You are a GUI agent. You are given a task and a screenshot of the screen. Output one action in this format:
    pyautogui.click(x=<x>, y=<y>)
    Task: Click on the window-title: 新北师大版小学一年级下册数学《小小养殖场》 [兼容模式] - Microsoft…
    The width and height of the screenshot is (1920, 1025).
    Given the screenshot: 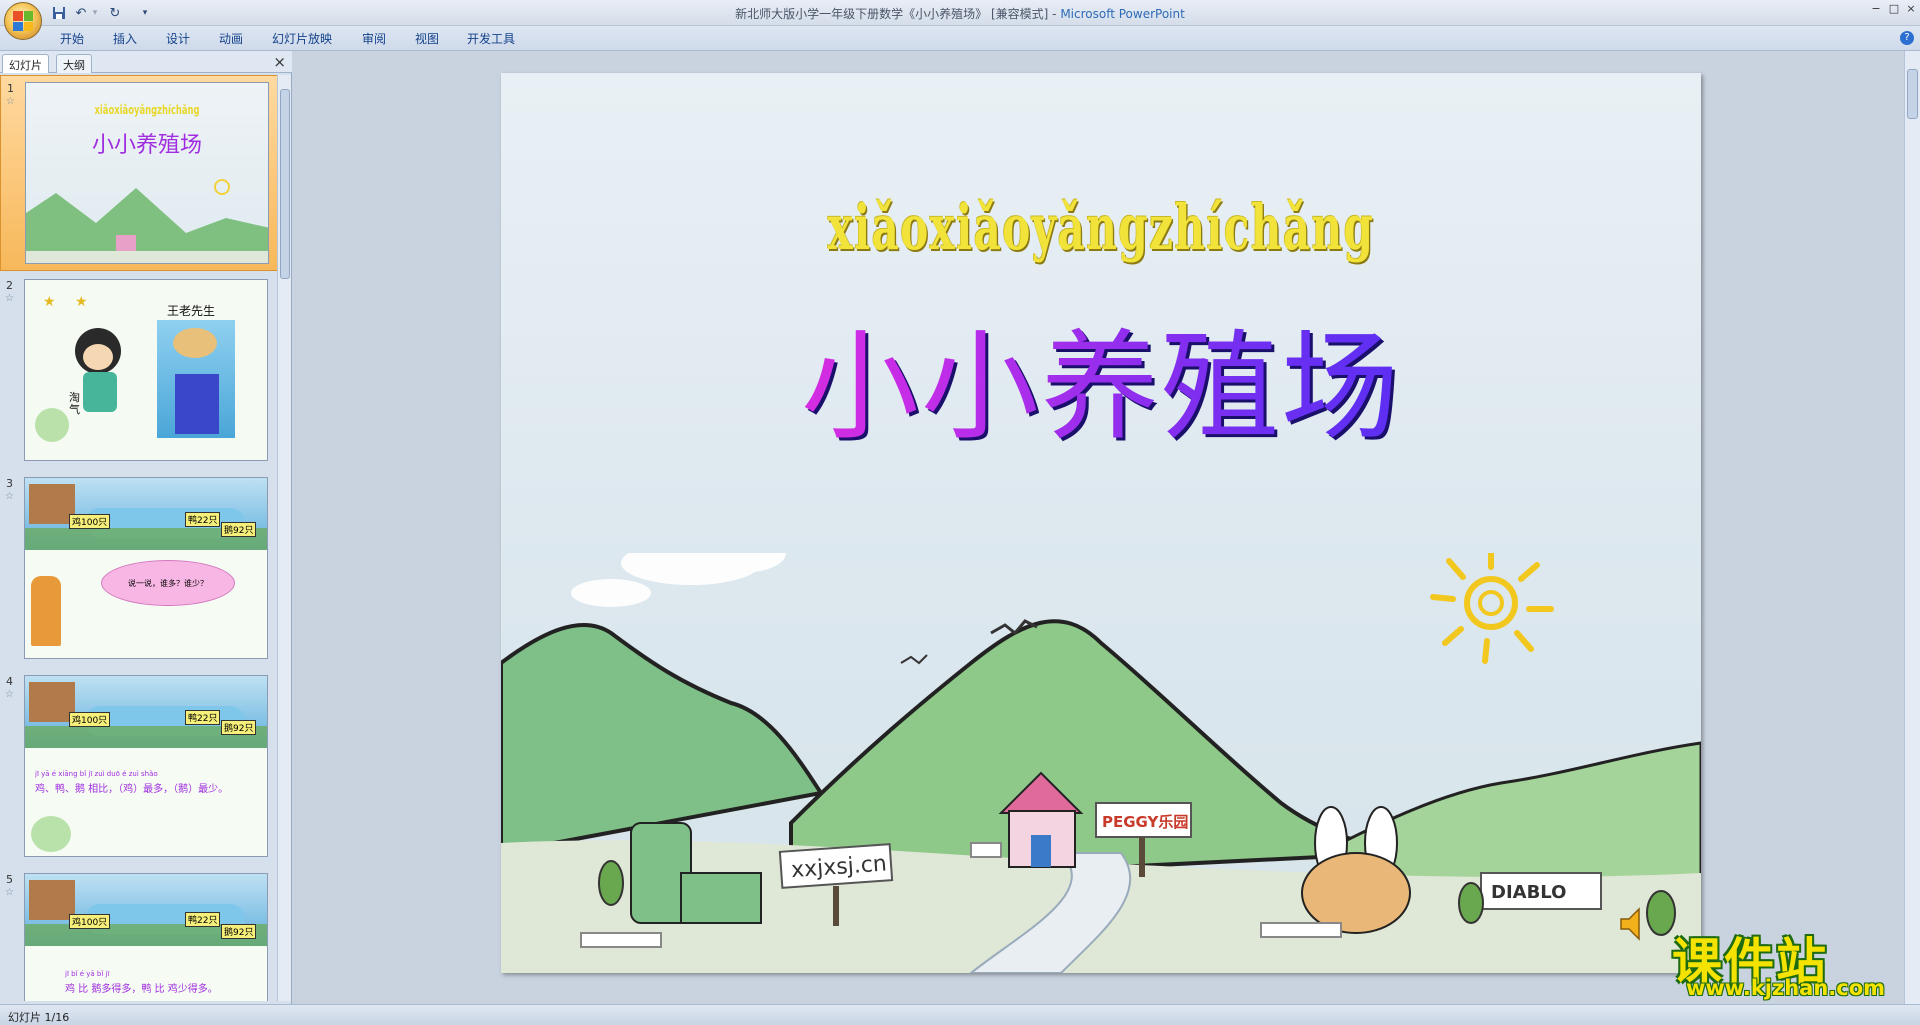 What is the action you would take?
    pyautogui.click(x=960, y=14)
    